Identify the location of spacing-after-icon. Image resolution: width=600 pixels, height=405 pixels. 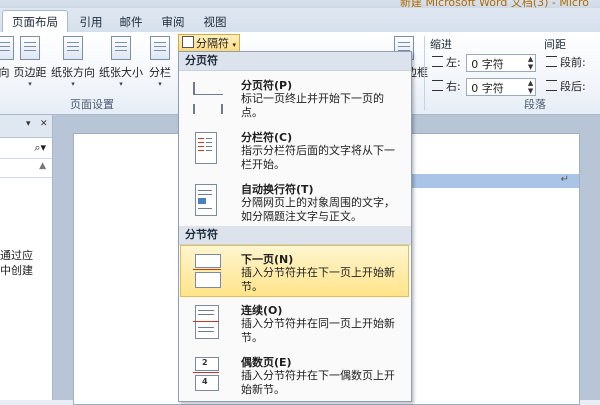
(551, 85).